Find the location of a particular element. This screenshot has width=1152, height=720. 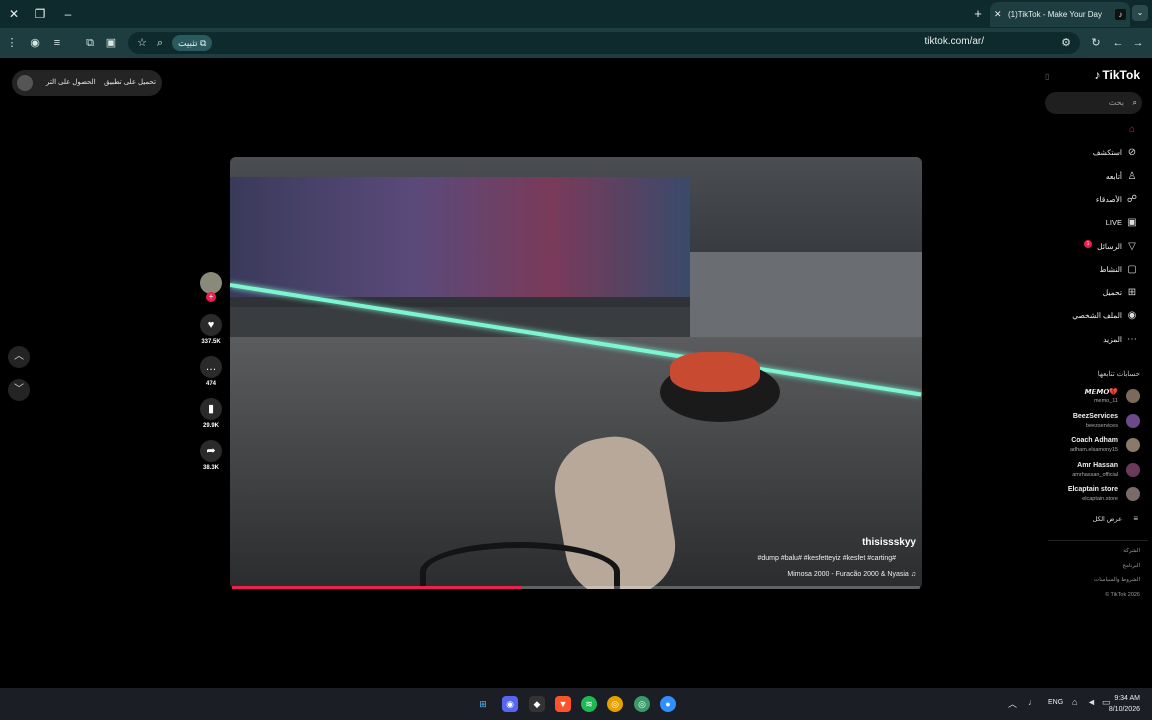

extensions-icon: ⧉ is located at coordinates (90, 43).